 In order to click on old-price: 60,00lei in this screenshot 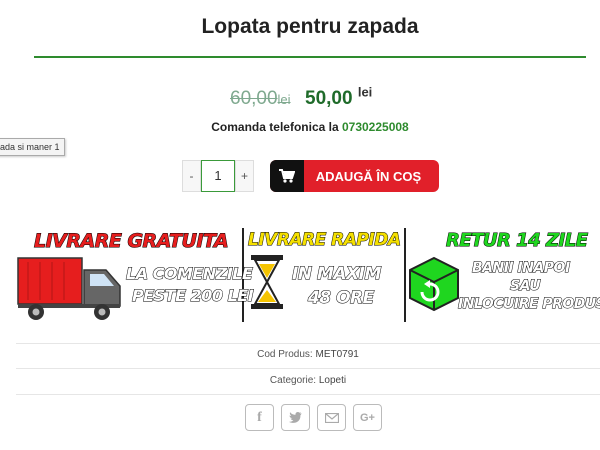, I will do `click(260, 98)`.